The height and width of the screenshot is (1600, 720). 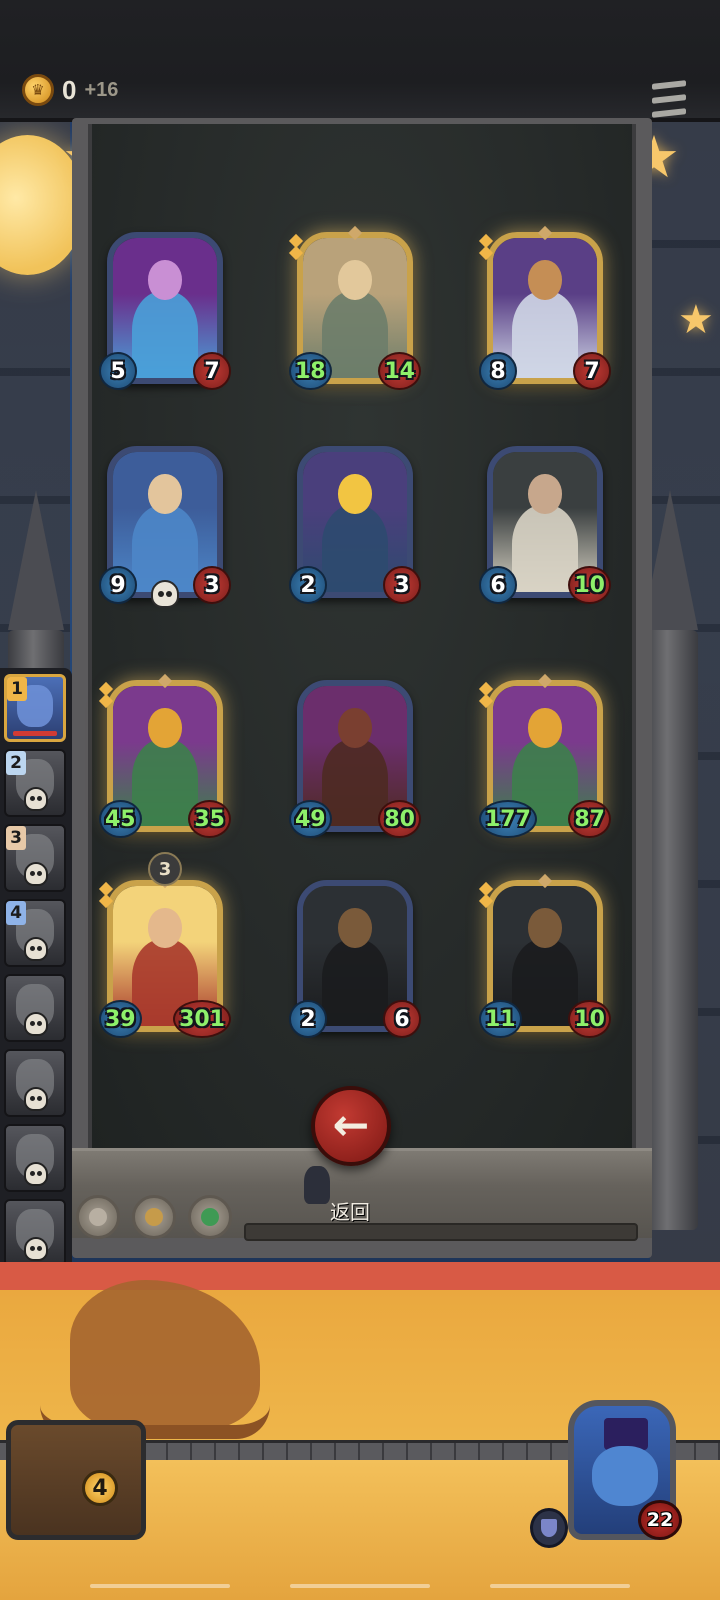 I want to click on roster-slot-4: 4, so click(x=35, y=933).